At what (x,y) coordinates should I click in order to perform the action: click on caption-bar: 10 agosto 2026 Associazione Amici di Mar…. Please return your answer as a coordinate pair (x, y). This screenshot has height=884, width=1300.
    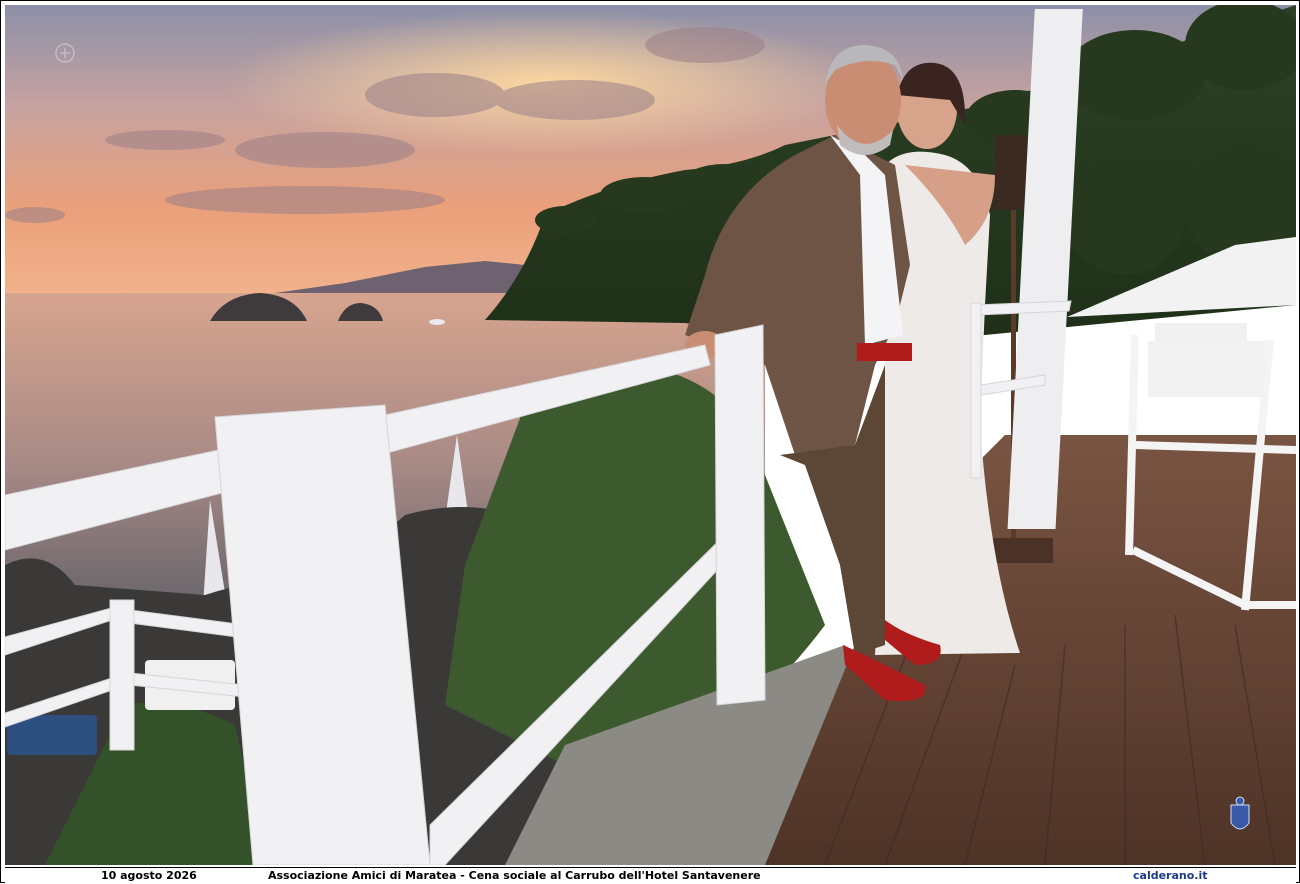
    Looking at the image, I should click on (650, 875).